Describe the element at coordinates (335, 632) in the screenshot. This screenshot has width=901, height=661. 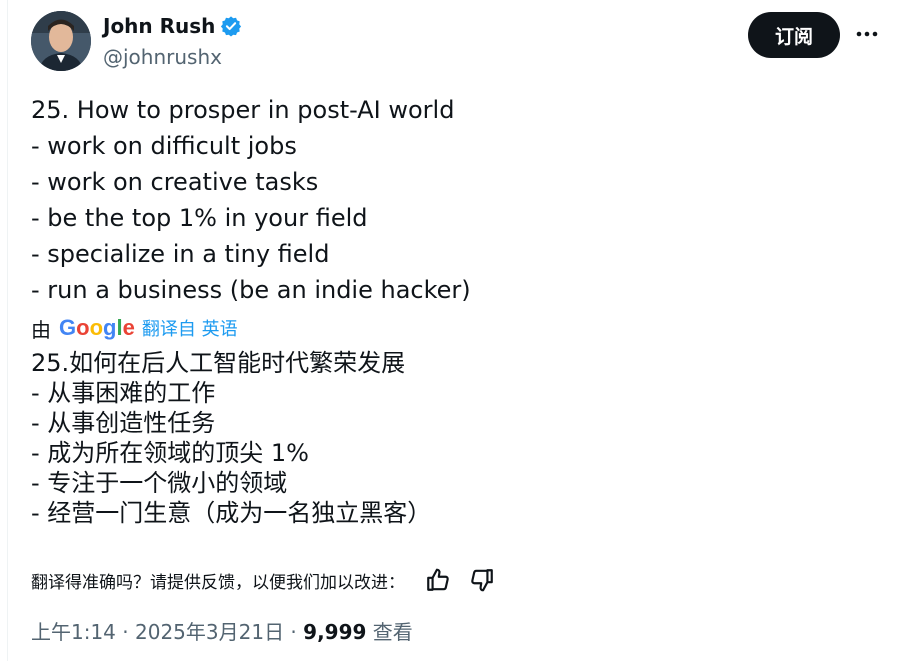
I see `views-count: 9,999` at that location.